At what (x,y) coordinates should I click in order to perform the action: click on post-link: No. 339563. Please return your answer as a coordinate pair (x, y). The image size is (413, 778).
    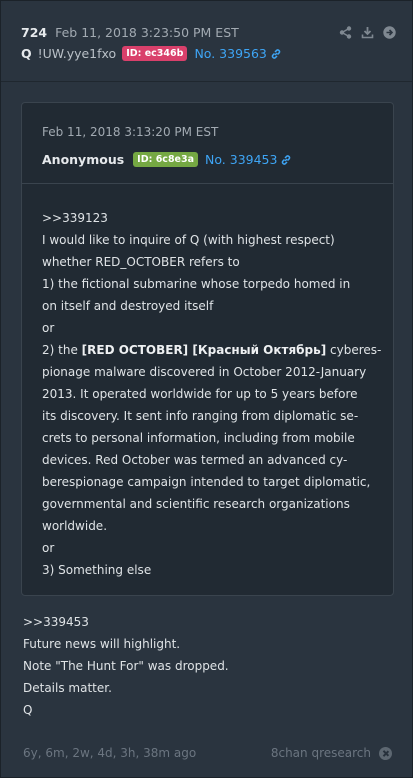
    Looking at the image, I should click on (237, 53).